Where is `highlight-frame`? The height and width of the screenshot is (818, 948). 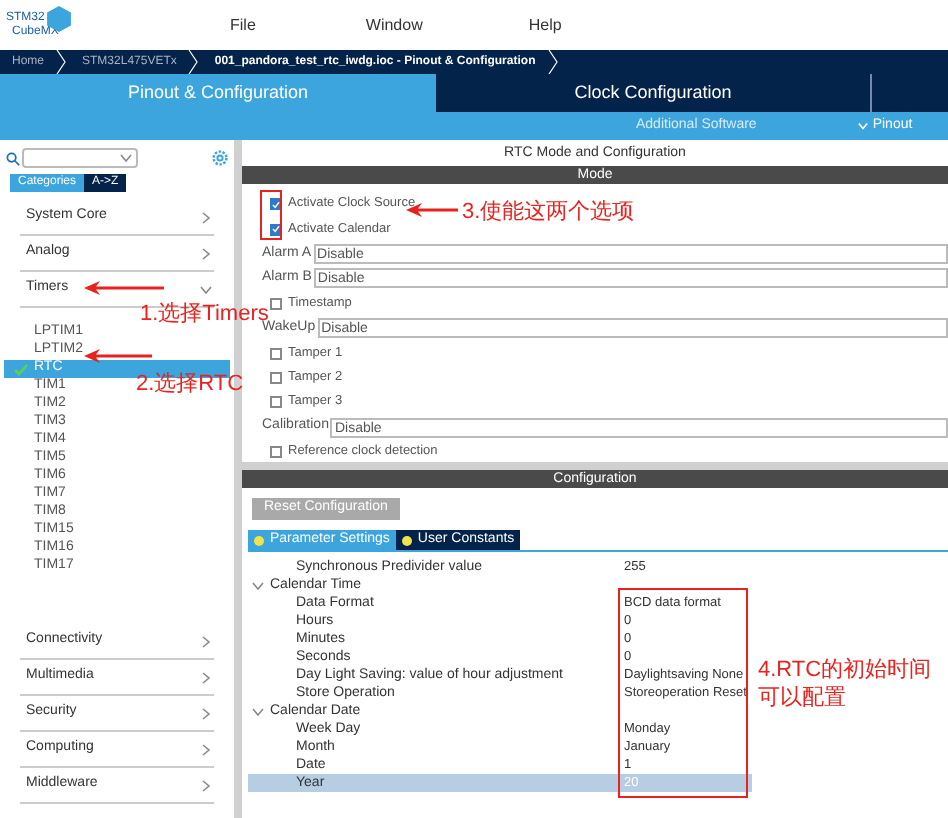 highlight-frame is located at coordinates (271, 215).